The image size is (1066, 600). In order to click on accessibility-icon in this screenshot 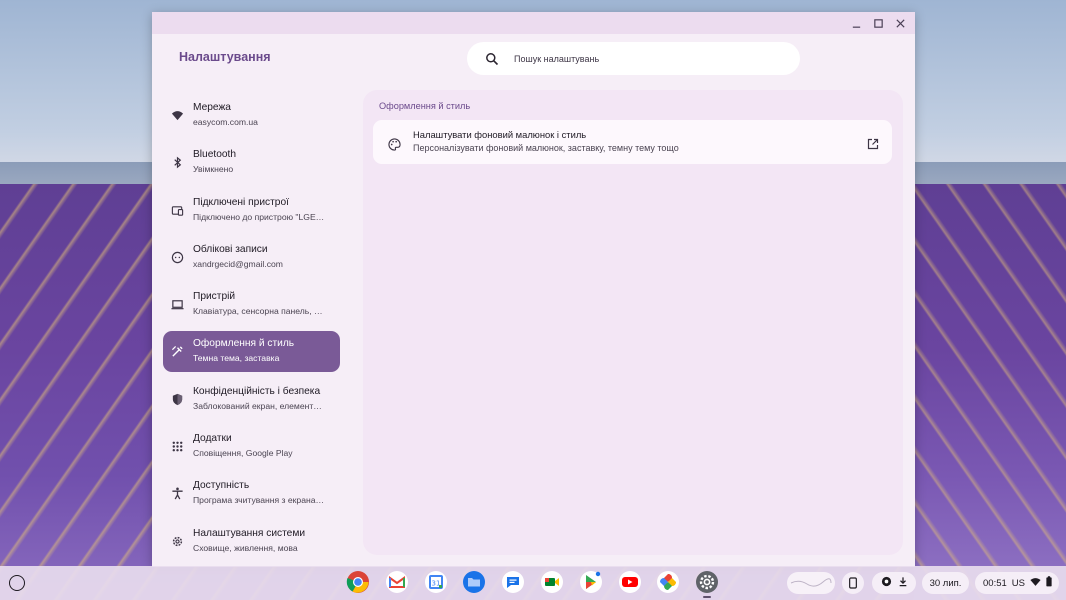, I will do `click(177, 493)`.